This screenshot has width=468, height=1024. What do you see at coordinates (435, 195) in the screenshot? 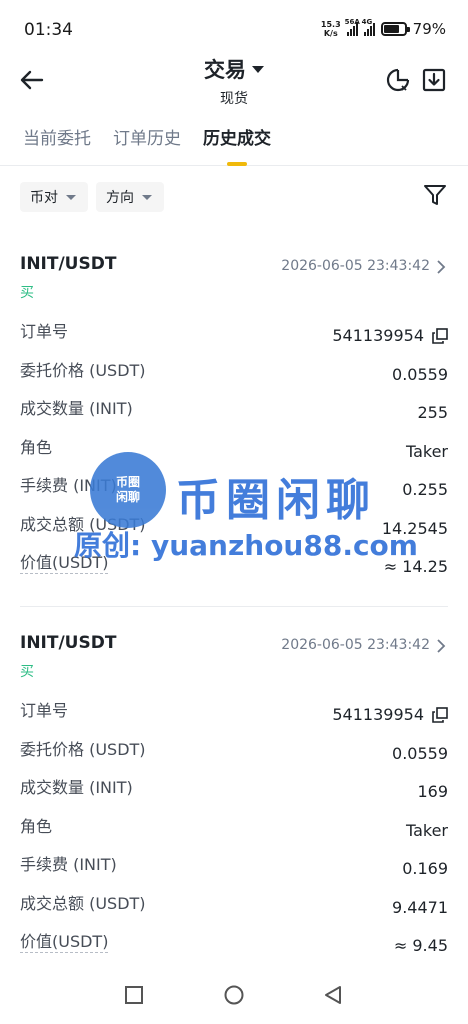
I see `filter-funnel-icon` at bounding box center [435, 195].